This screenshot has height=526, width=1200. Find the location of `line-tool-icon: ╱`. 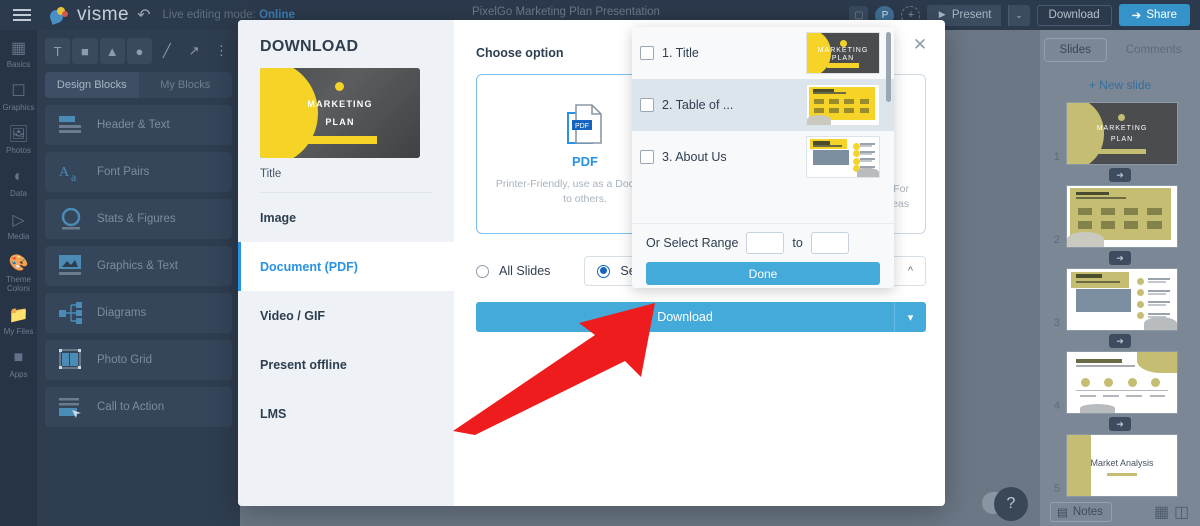

line-tool-icon: ╱ is located at coordinates (166, 51).